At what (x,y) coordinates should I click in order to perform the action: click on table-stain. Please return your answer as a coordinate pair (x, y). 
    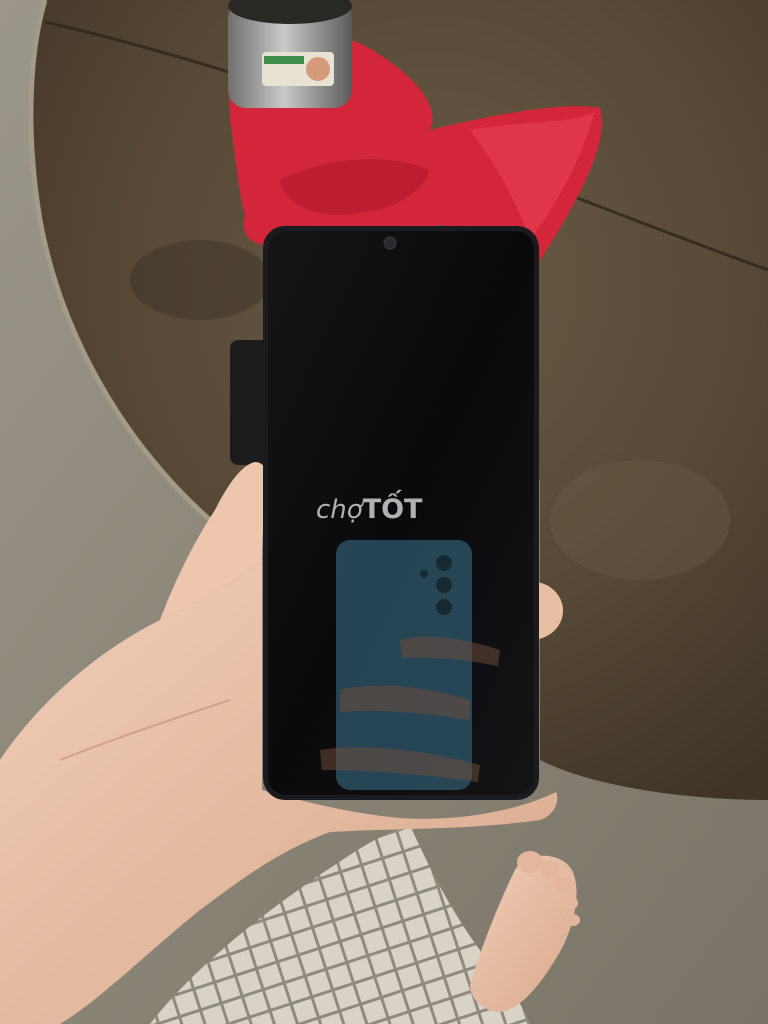
    Looking at the image, I should click on (200, 280).